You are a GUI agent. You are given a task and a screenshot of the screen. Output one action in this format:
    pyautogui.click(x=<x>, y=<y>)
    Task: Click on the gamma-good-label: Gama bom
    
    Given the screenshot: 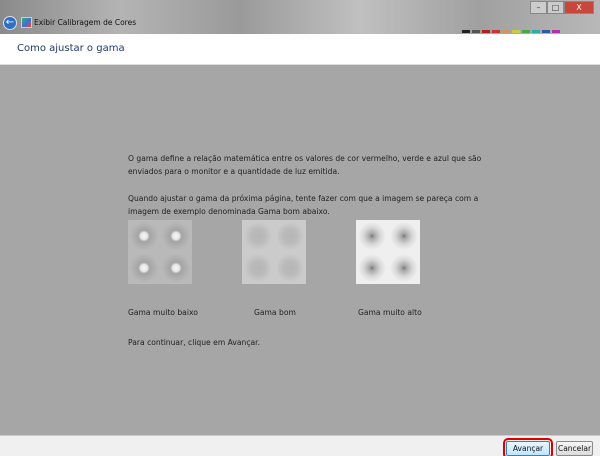 What is the action you would take?
    pyautogui.click(x=275, y=312)
    